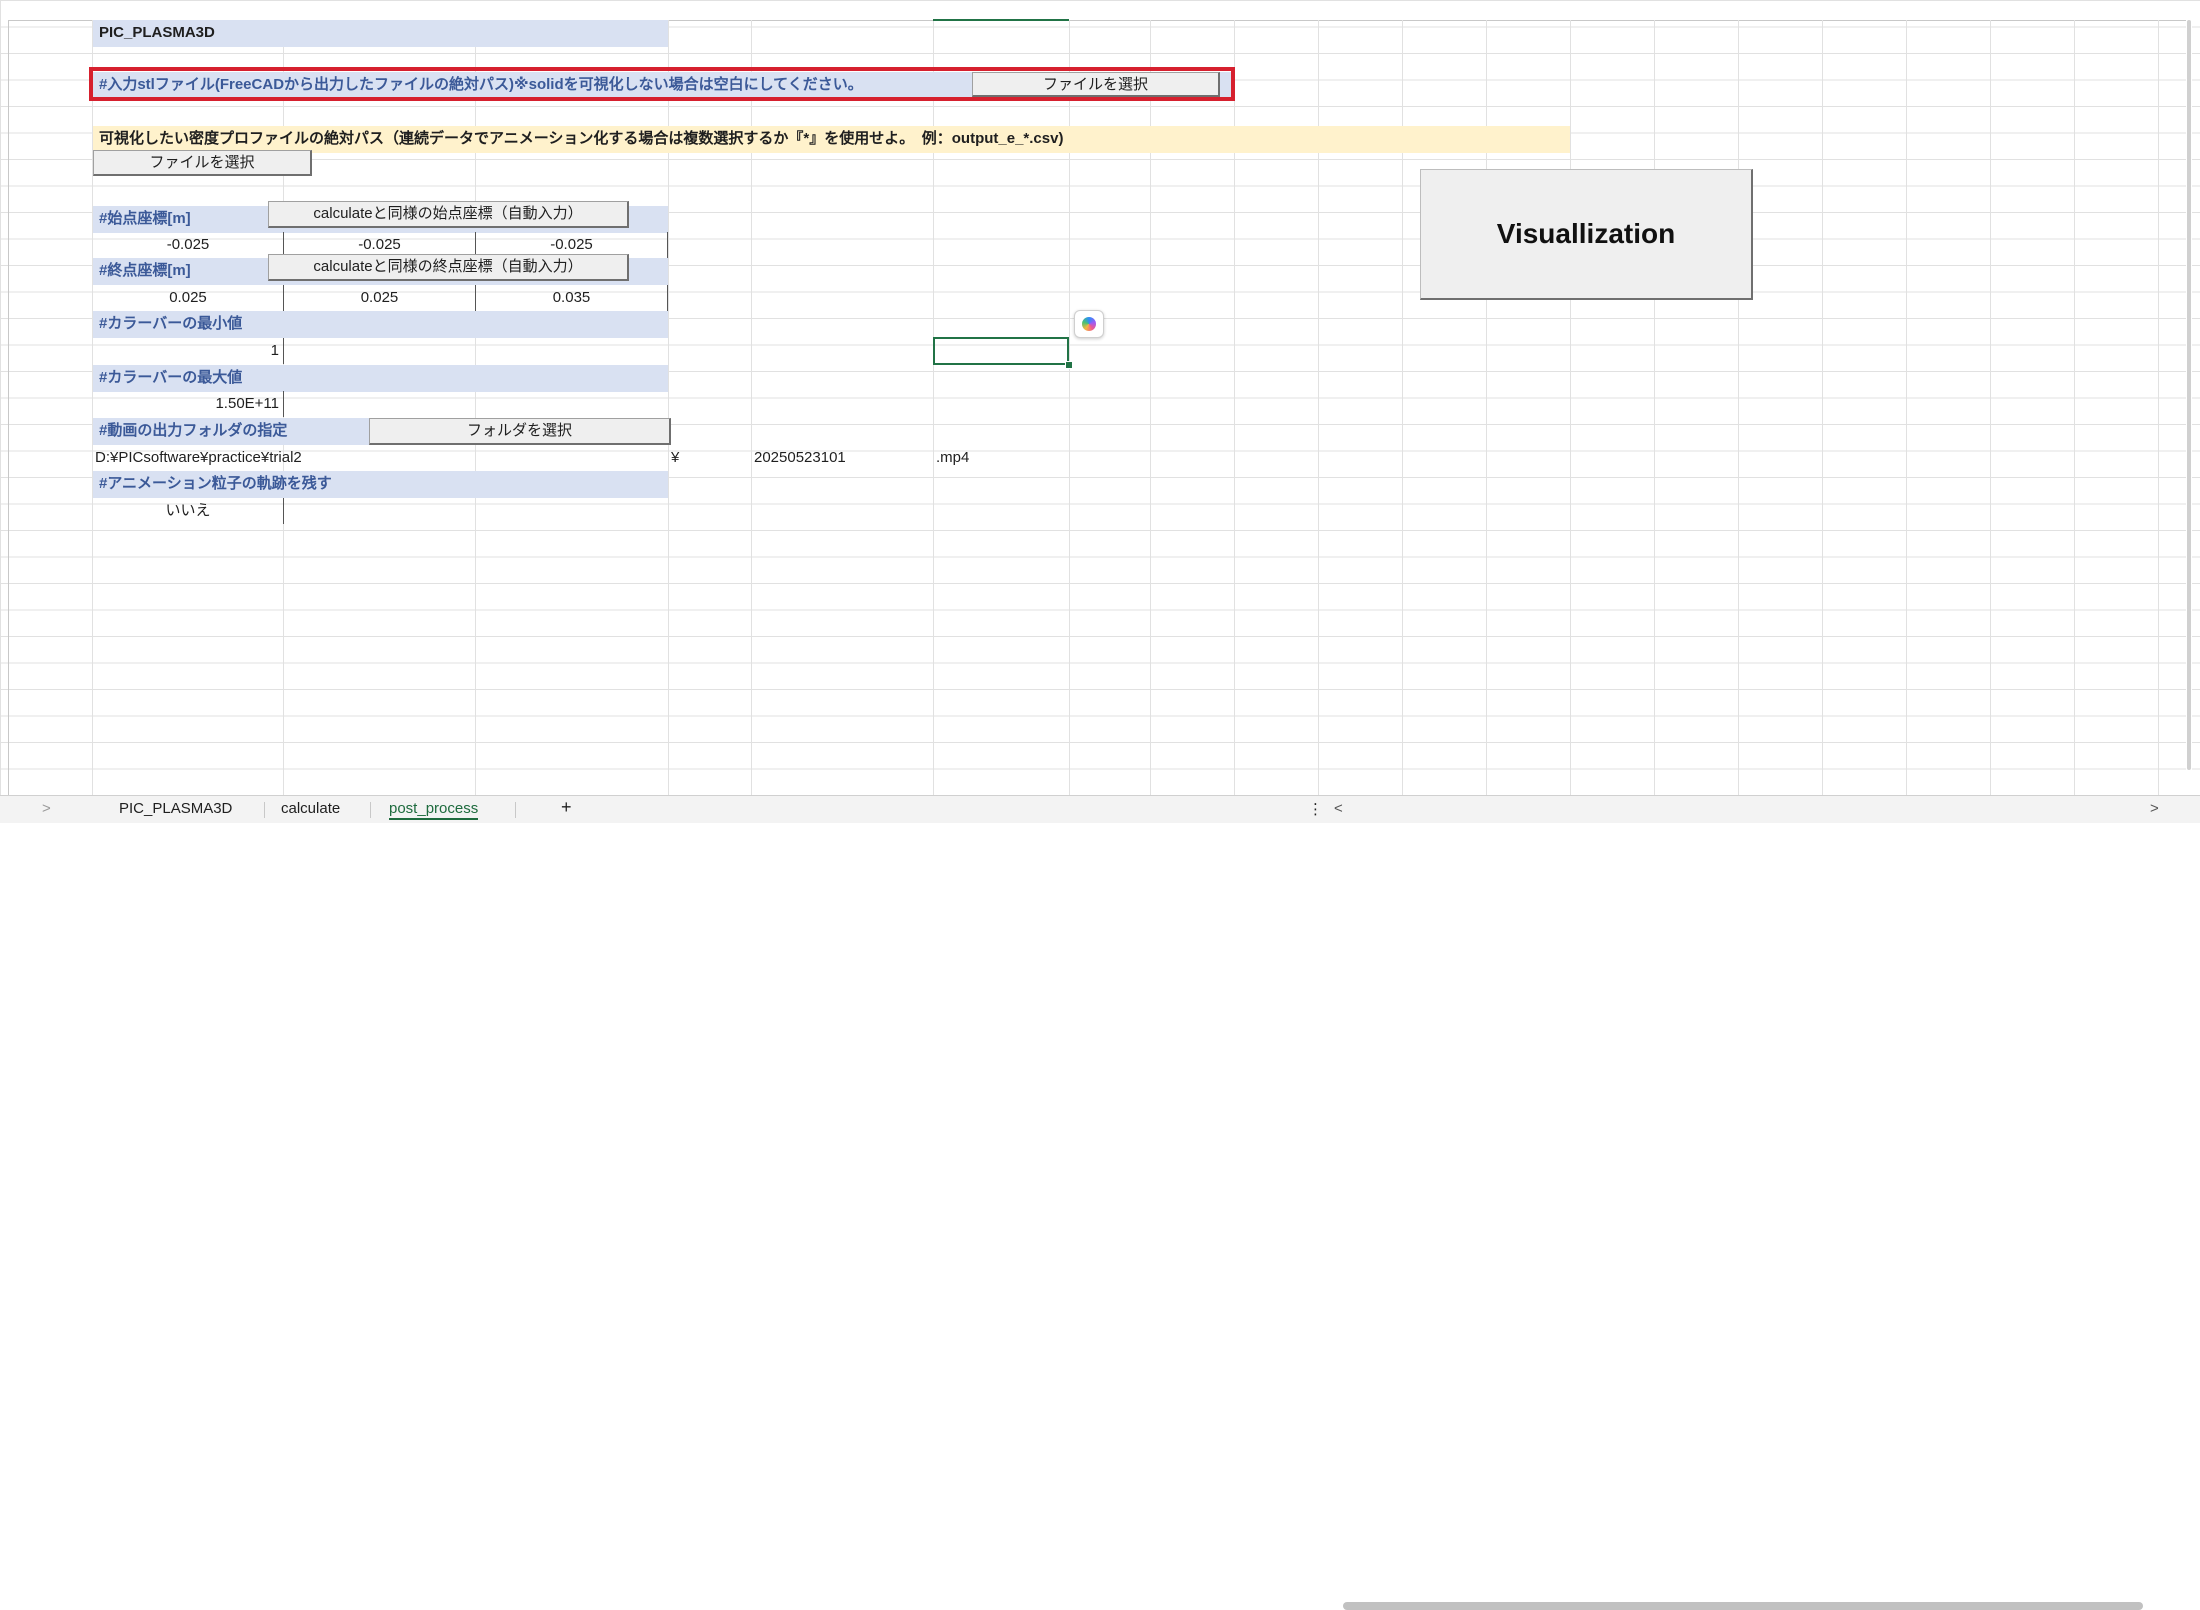 This screenshot has height=1610, width=2200. What do you see at coordinates (188, 245) in the screenshot?
I see `start-x-value: -0.025` at bounding box center [188, 245].